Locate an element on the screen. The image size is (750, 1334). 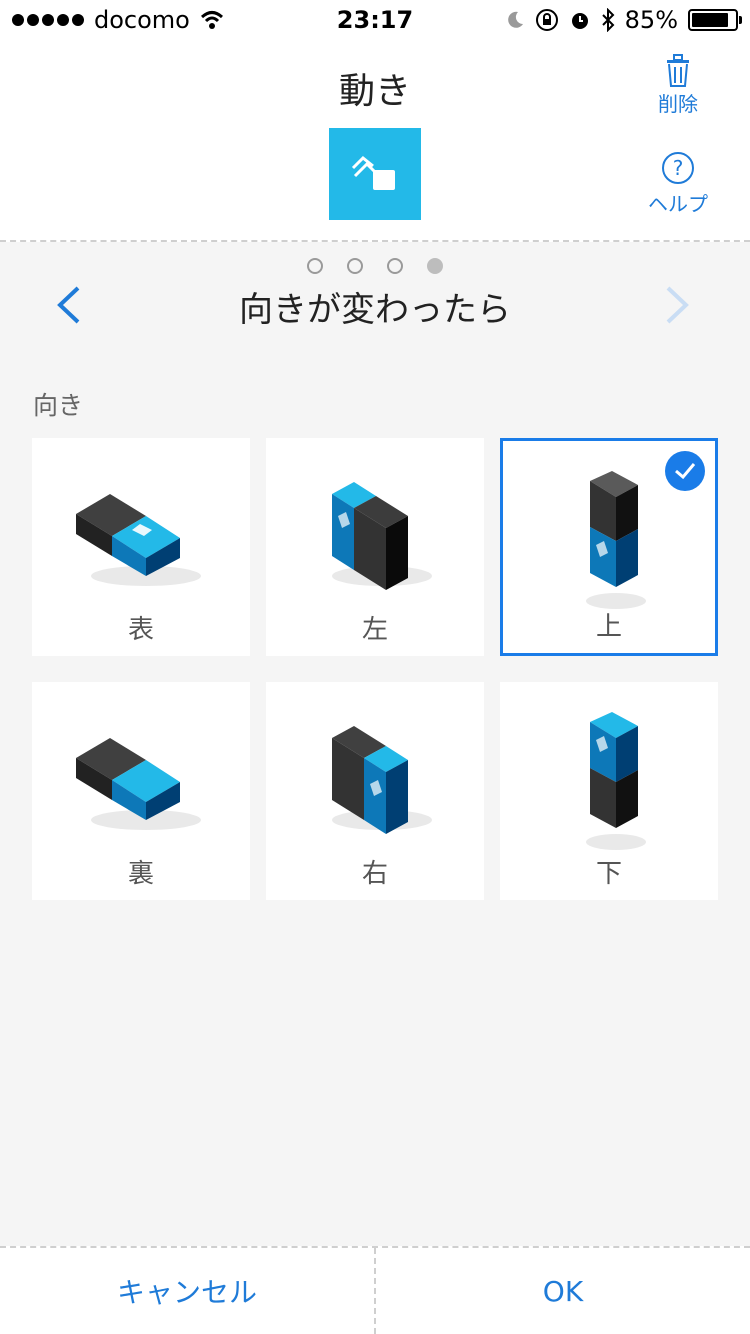
orientation-label: 左 is located at coordinates (374, 630).